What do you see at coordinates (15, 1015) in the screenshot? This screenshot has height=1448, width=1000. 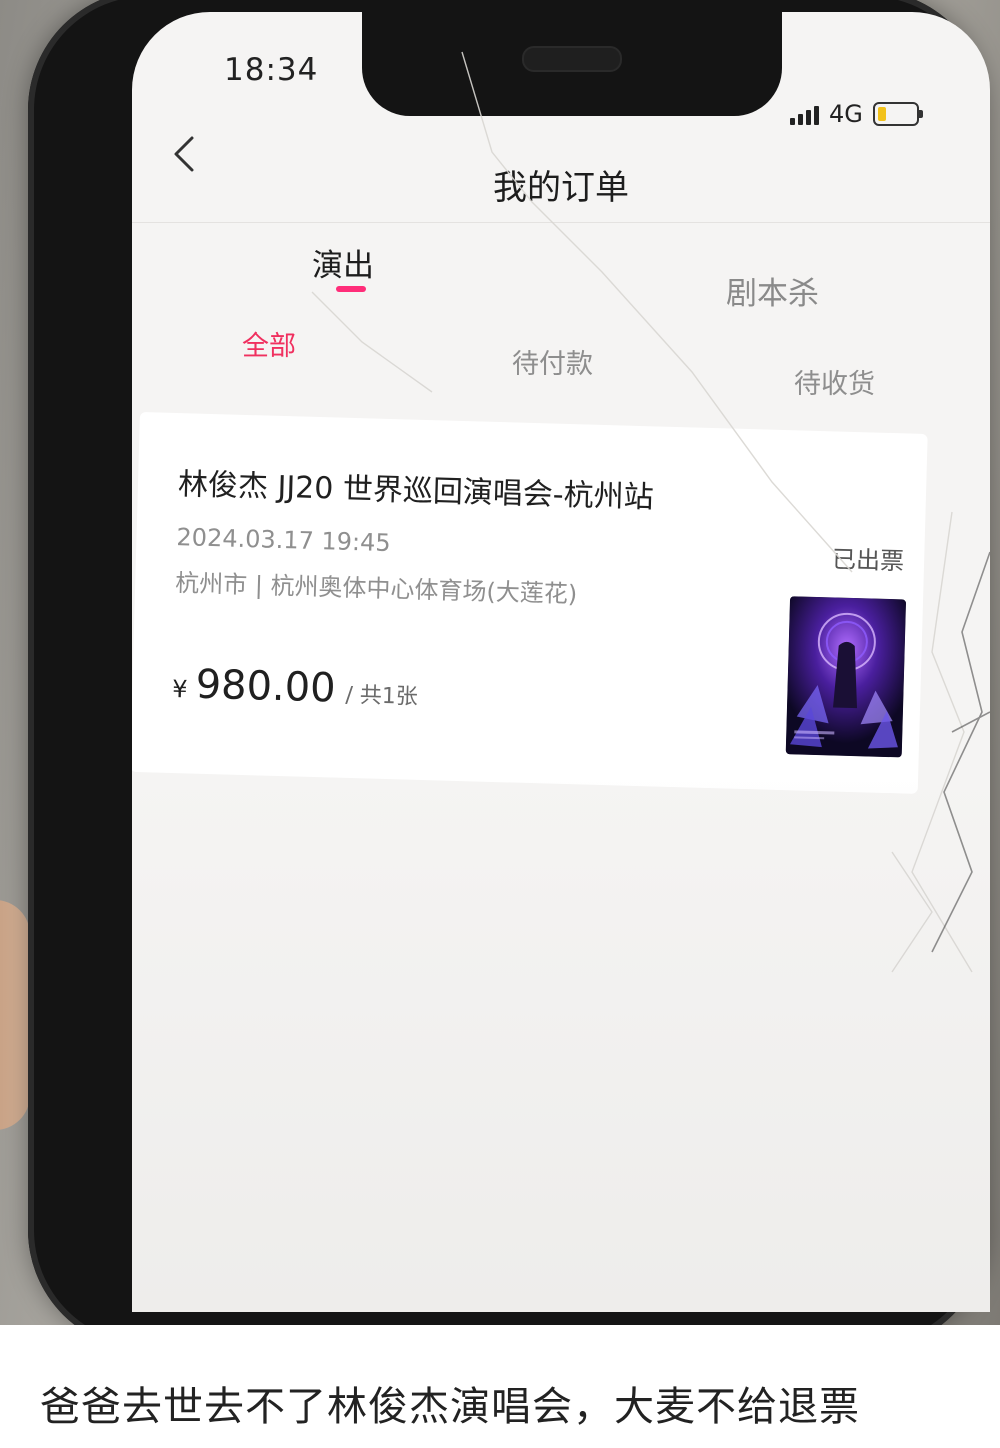 I see `finger` at bounding box center [15, 1015].